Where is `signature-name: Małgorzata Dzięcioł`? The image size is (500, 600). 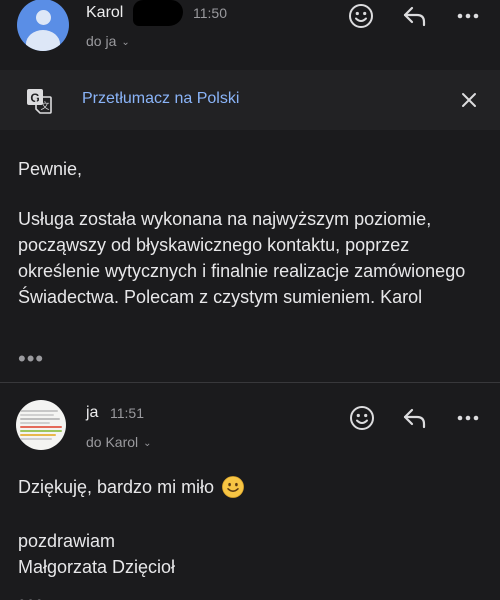 signature-name: Małgorzata Dzięcioł is located at coordinates (97, 567).